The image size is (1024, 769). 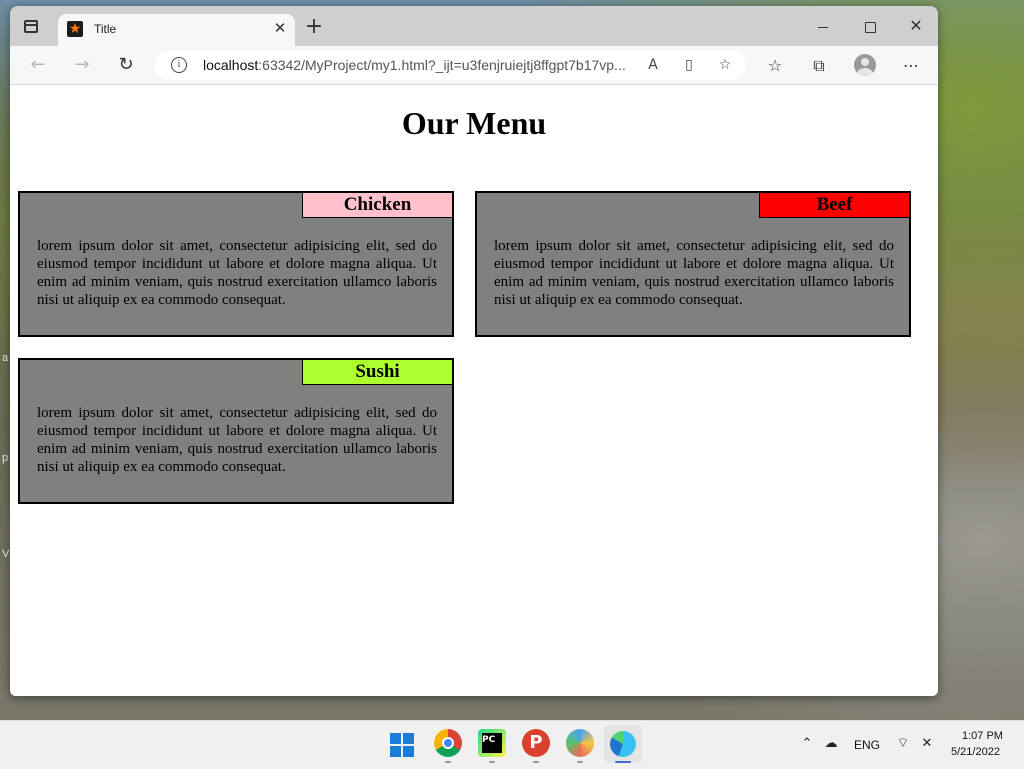 What do you see at coordinates (82, 65) in the screenshot?
I see `forward-arrow-icon: →` at bounding box center [82, 65].